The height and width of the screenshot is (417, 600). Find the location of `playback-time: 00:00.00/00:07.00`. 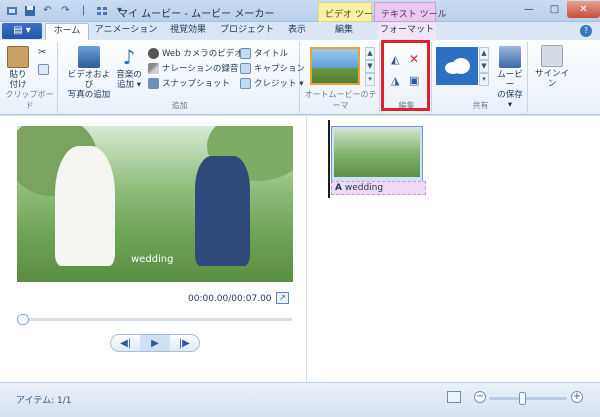

playback-time: 00:00.00/00:07.00 is located at coordinates (230, 299).